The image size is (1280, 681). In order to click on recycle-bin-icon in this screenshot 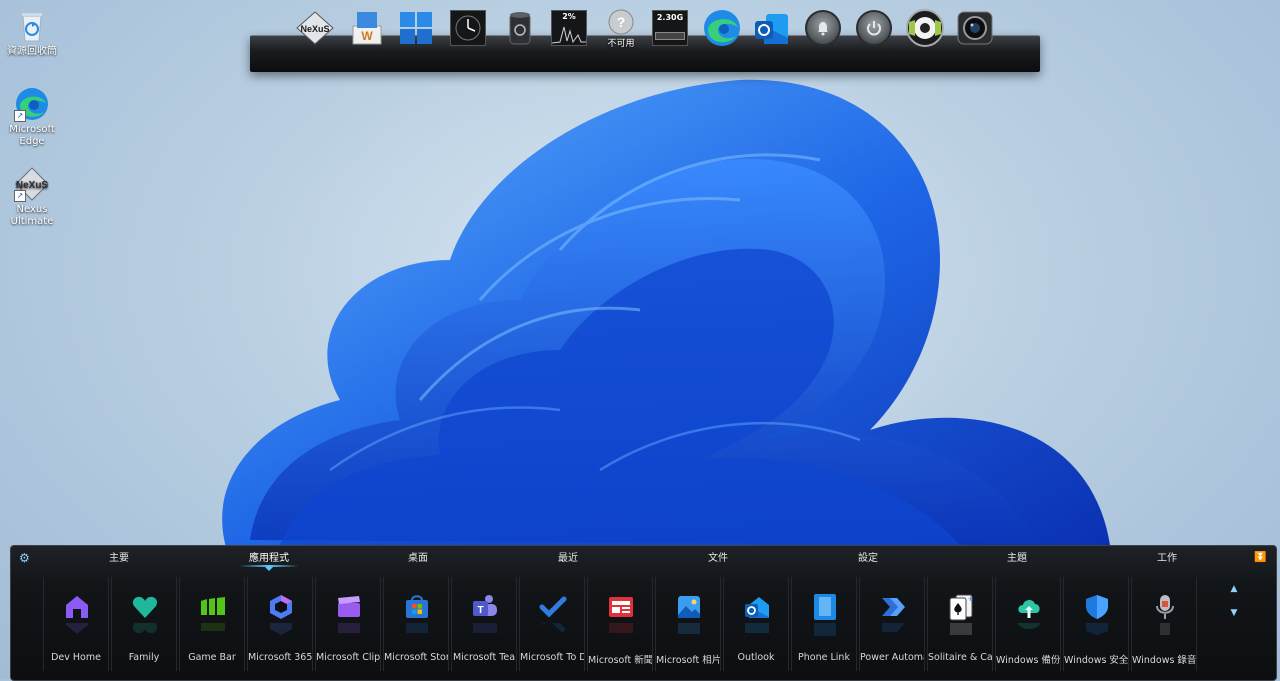, I will do `click(32, 26)`.